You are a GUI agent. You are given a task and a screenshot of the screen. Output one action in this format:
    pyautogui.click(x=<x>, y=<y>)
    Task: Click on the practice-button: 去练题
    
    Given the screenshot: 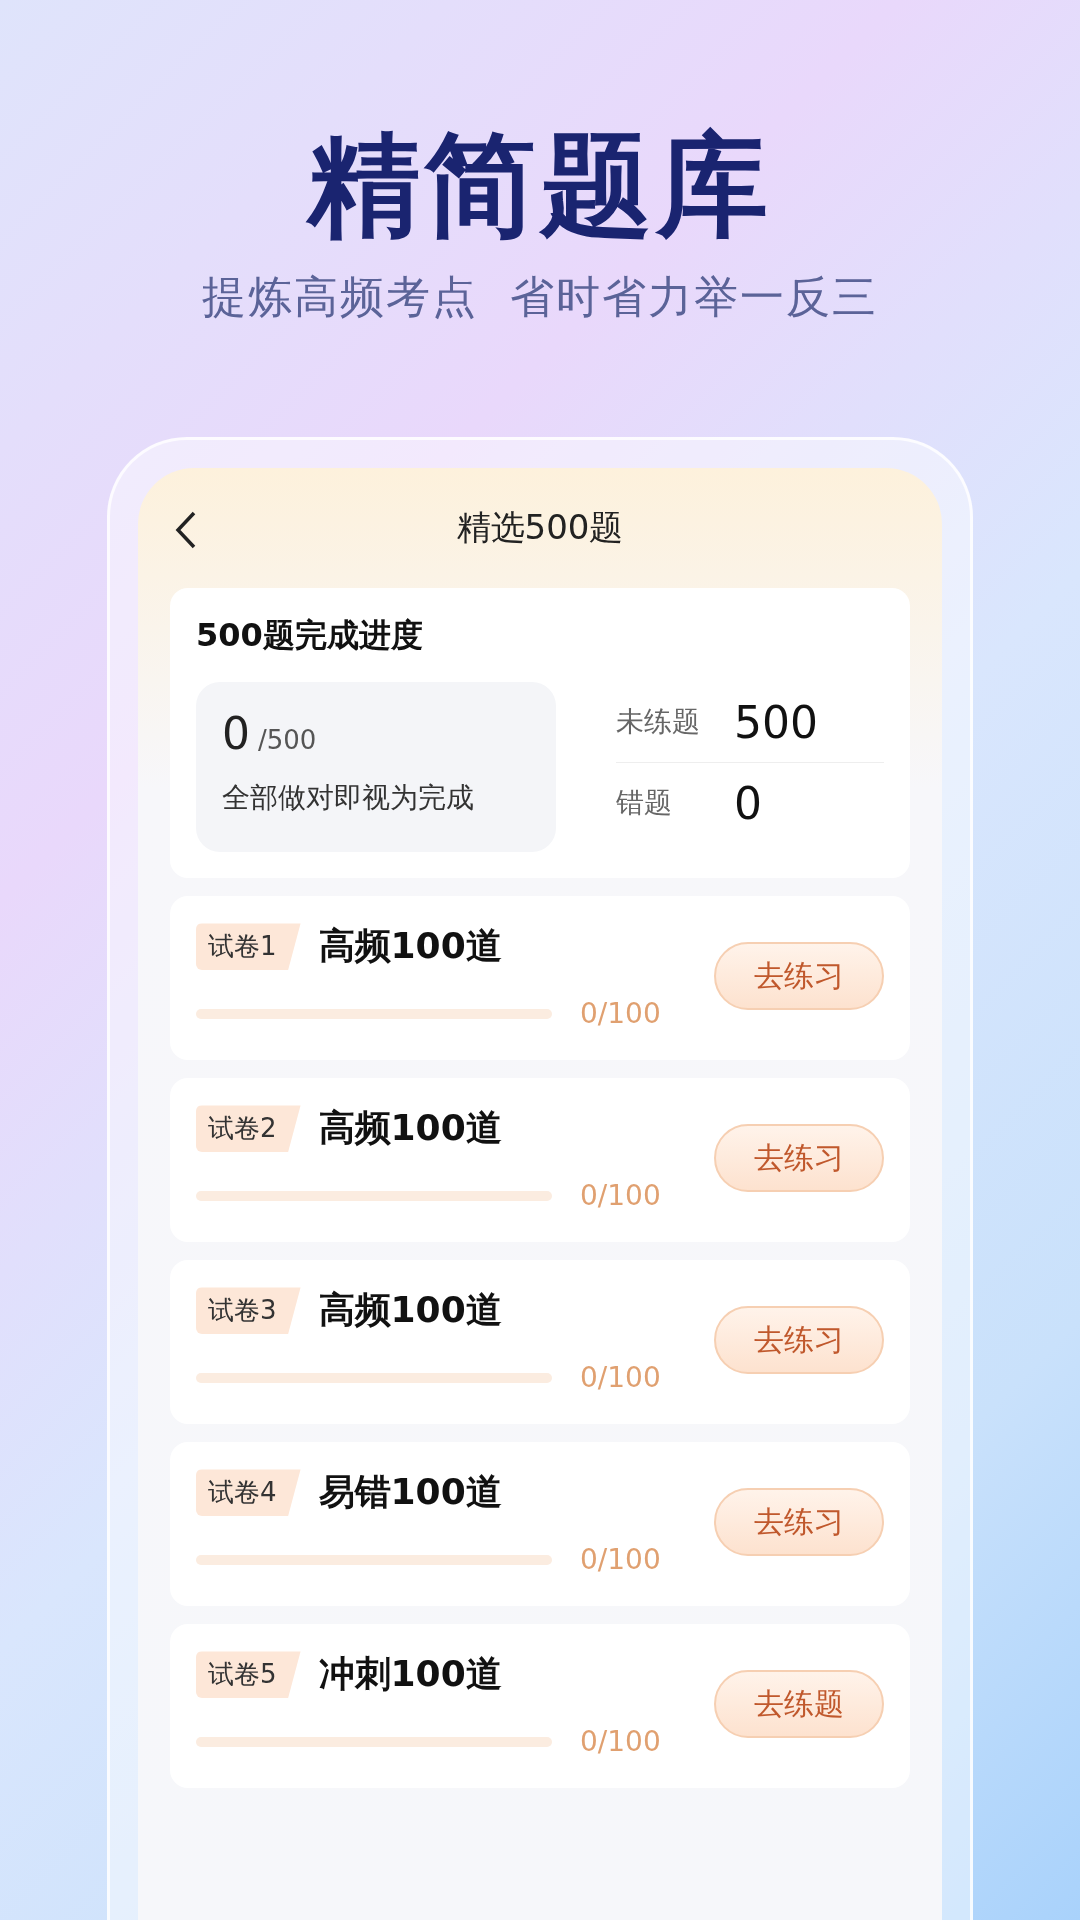 What is the action you would take?
    pyautogui.click(x=799, y=1704)
    